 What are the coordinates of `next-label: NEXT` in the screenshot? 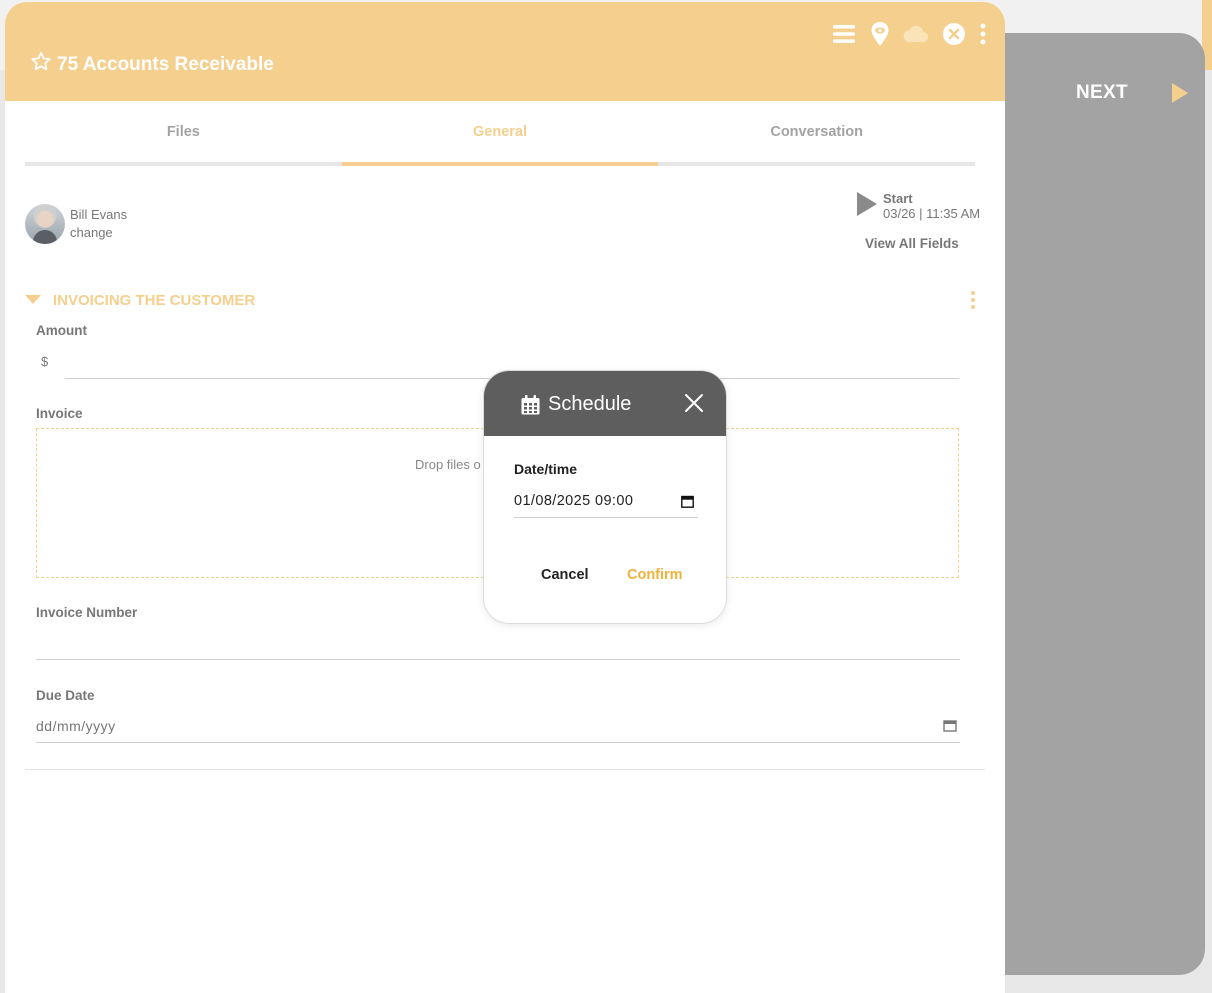 It's located at (1102, 92).